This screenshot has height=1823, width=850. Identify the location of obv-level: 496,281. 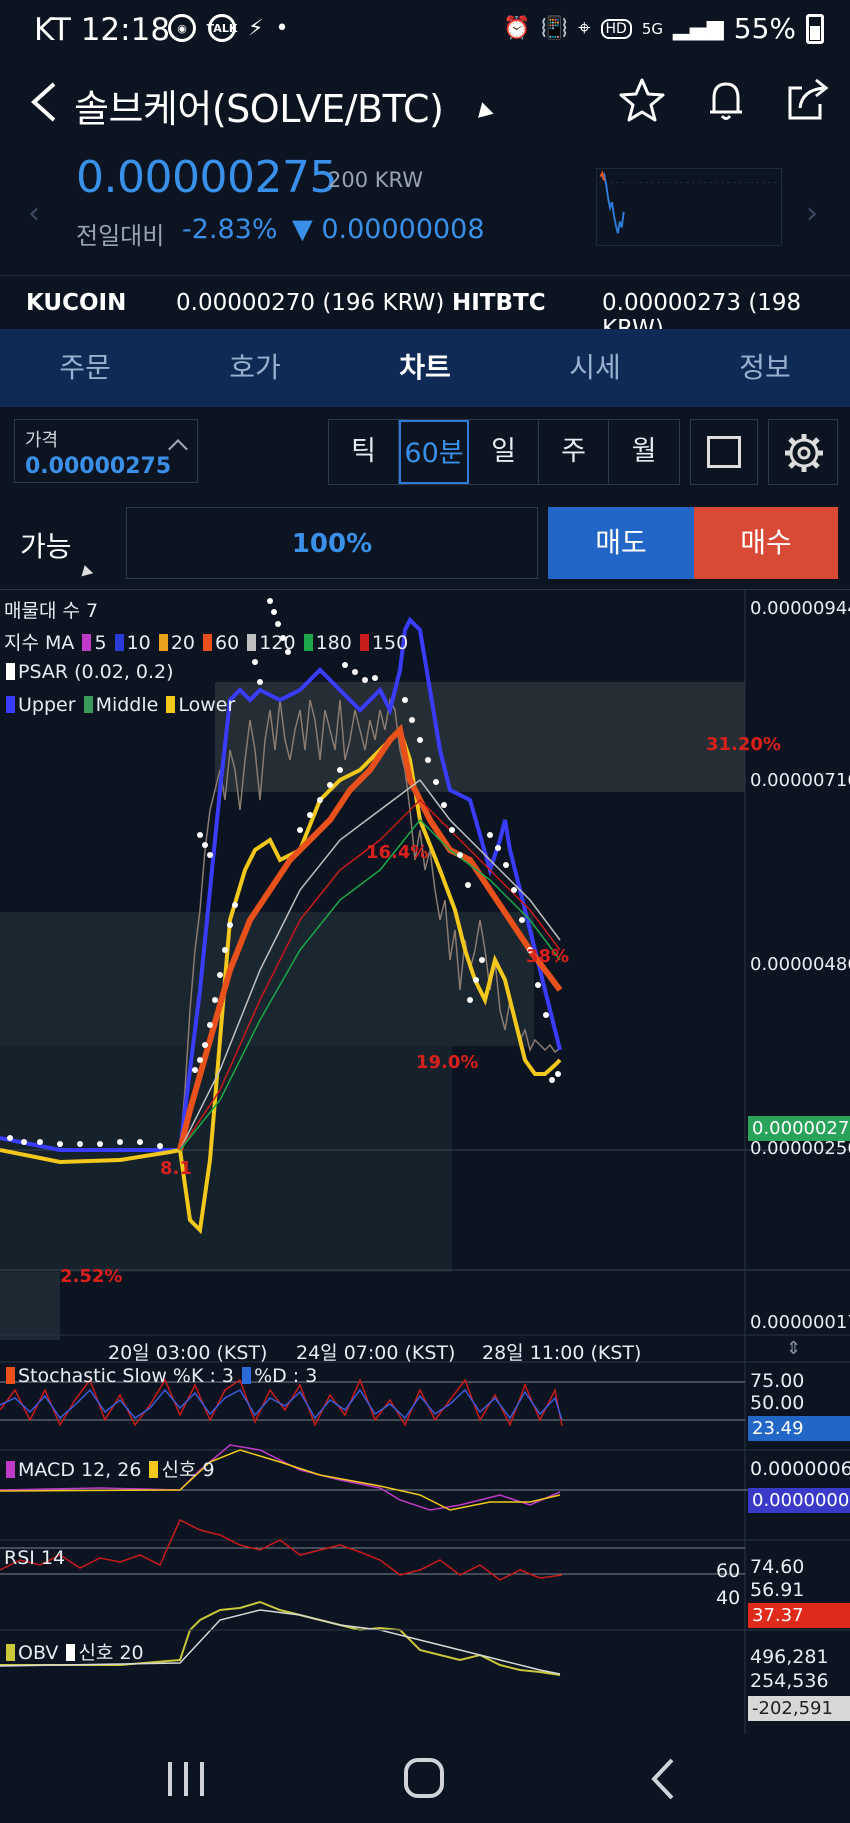
(789, 1657).